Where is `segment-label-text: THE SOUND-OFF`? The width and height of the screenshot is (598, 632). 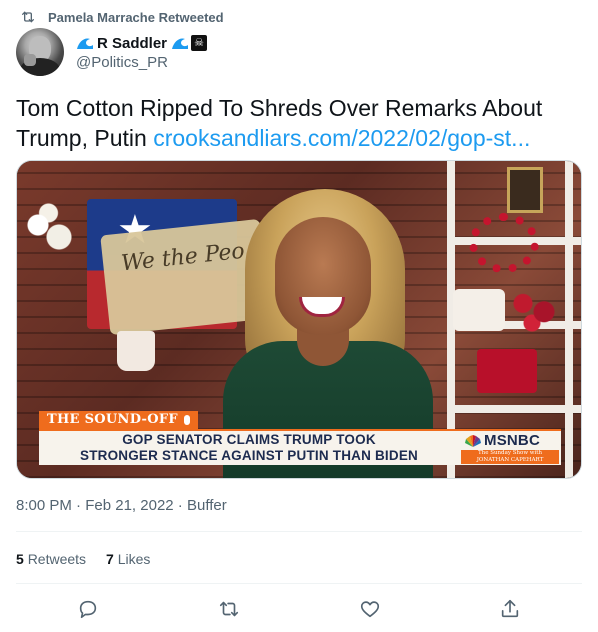 segment-label-text: THE SOUND-OFF is located at coordinates (112, 419).